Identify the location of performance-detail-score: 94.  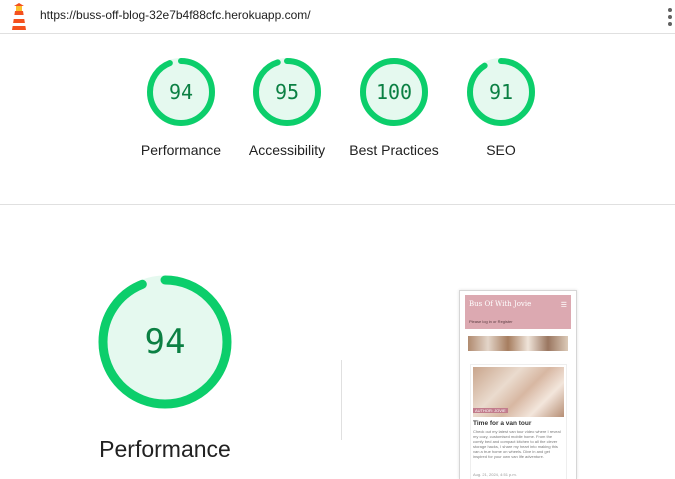
(165, 342).